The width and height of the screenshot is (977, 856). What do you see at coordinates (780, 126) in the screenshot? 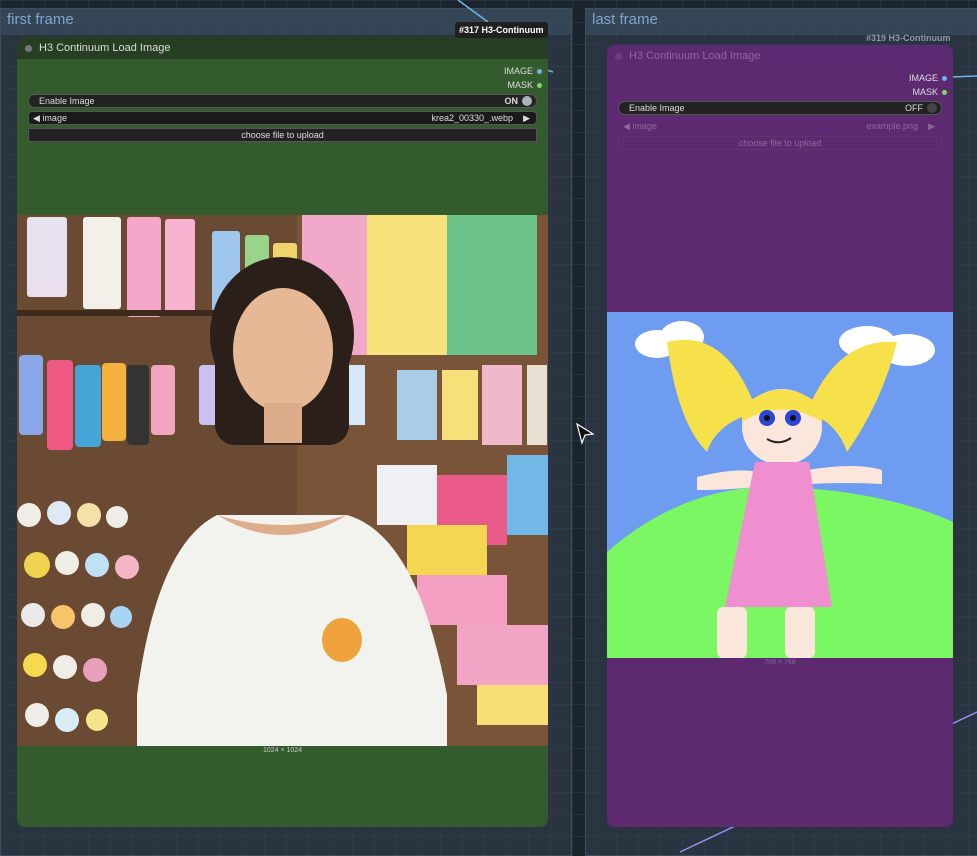
I see `image-combo: ◀ image example.png ▶` at bounding box center [780, 126].